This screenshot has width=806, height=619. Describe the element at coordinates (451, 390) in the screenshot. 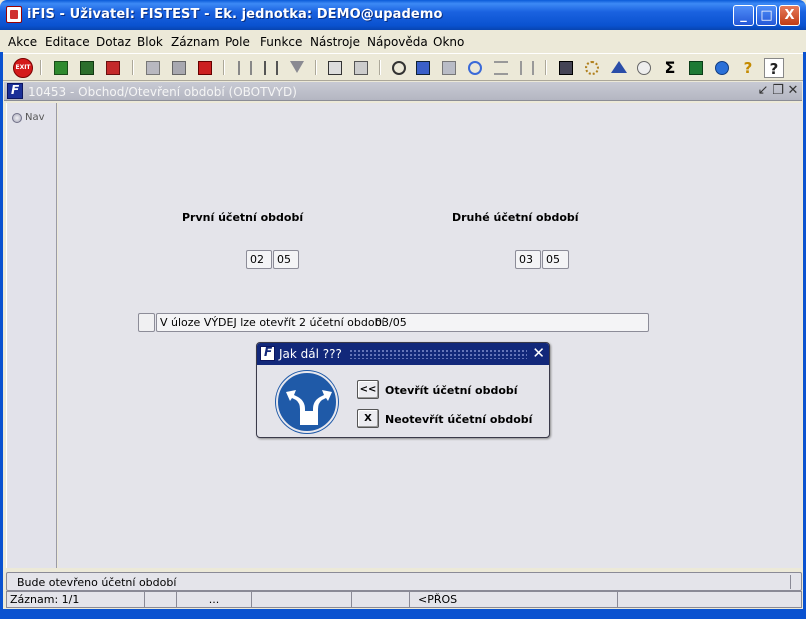

I see `open-period-label: Otevřít účetní období` at that location.